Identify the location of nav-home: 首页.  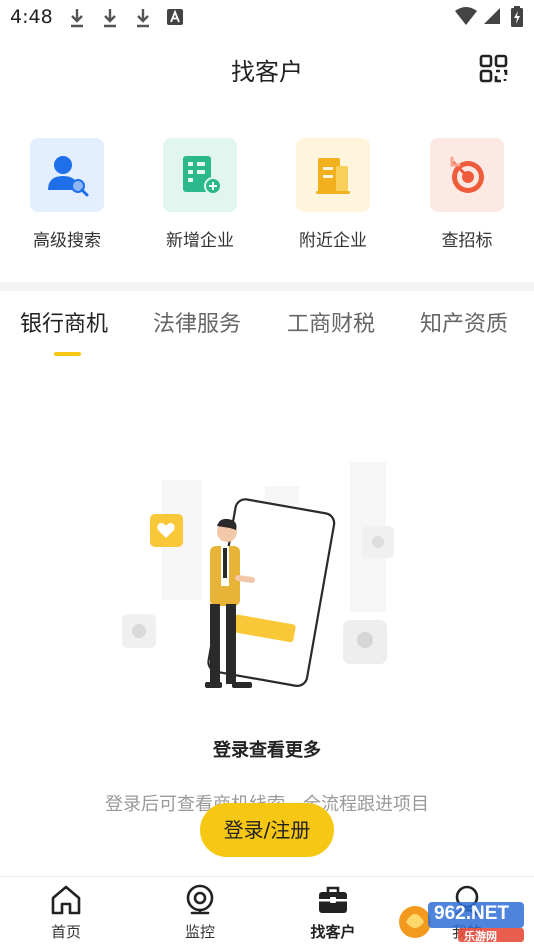
(66, 912).